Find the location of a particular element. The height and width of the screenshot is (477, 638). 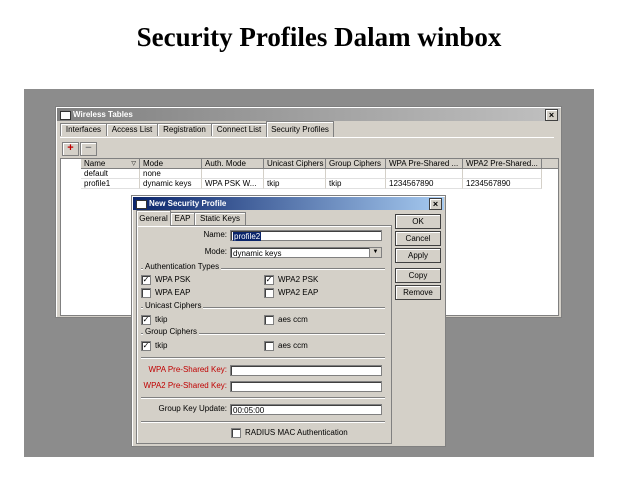

group-ciphers-title: Group Ciphers is located at coordinates (171, 331).